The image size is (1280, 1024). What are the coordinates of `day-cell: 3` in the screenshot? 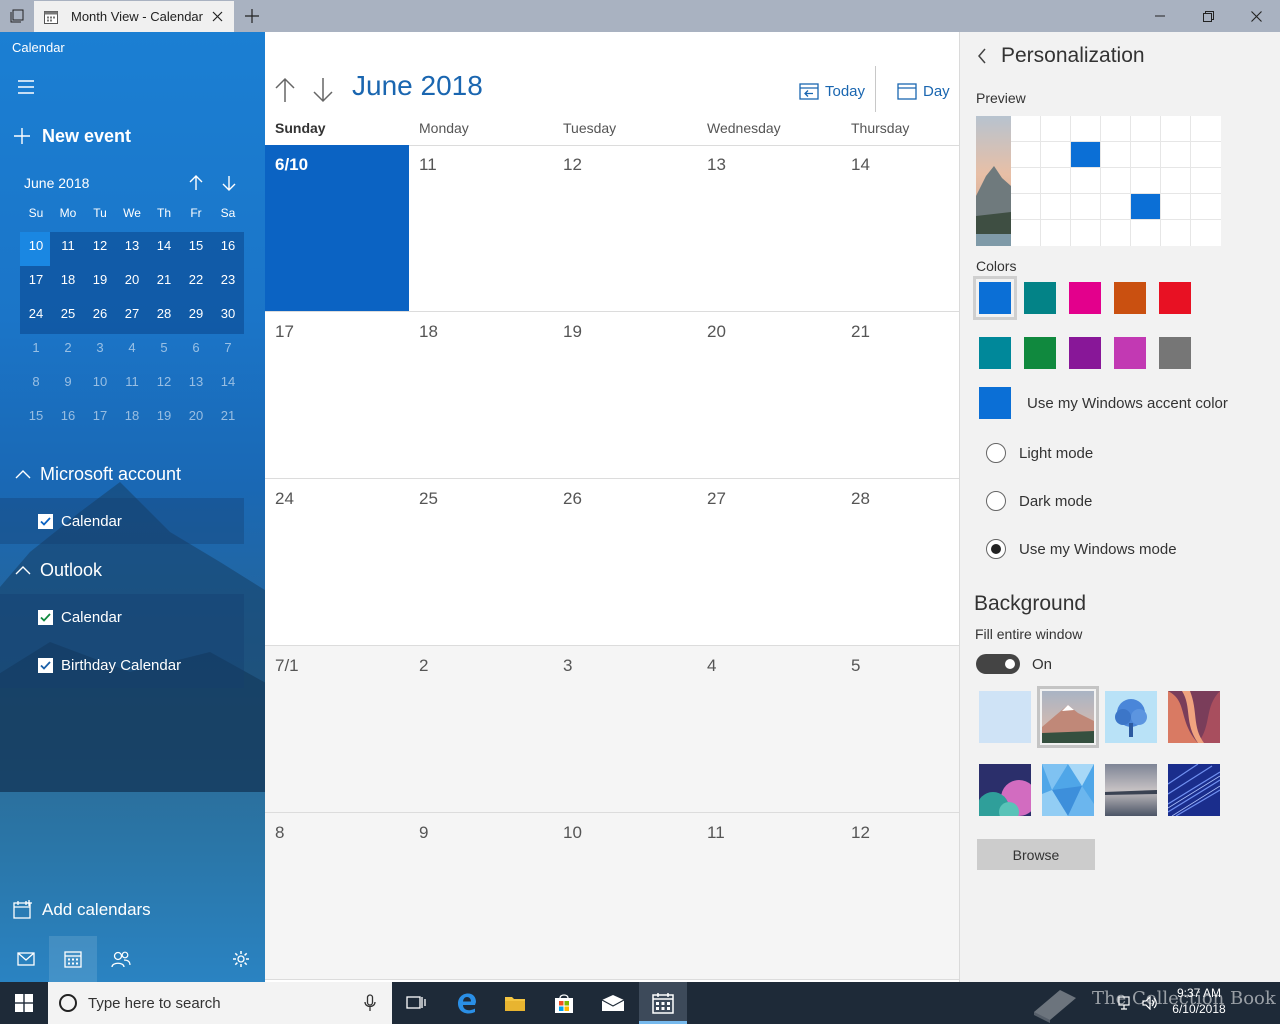 It's located at (625, 729).